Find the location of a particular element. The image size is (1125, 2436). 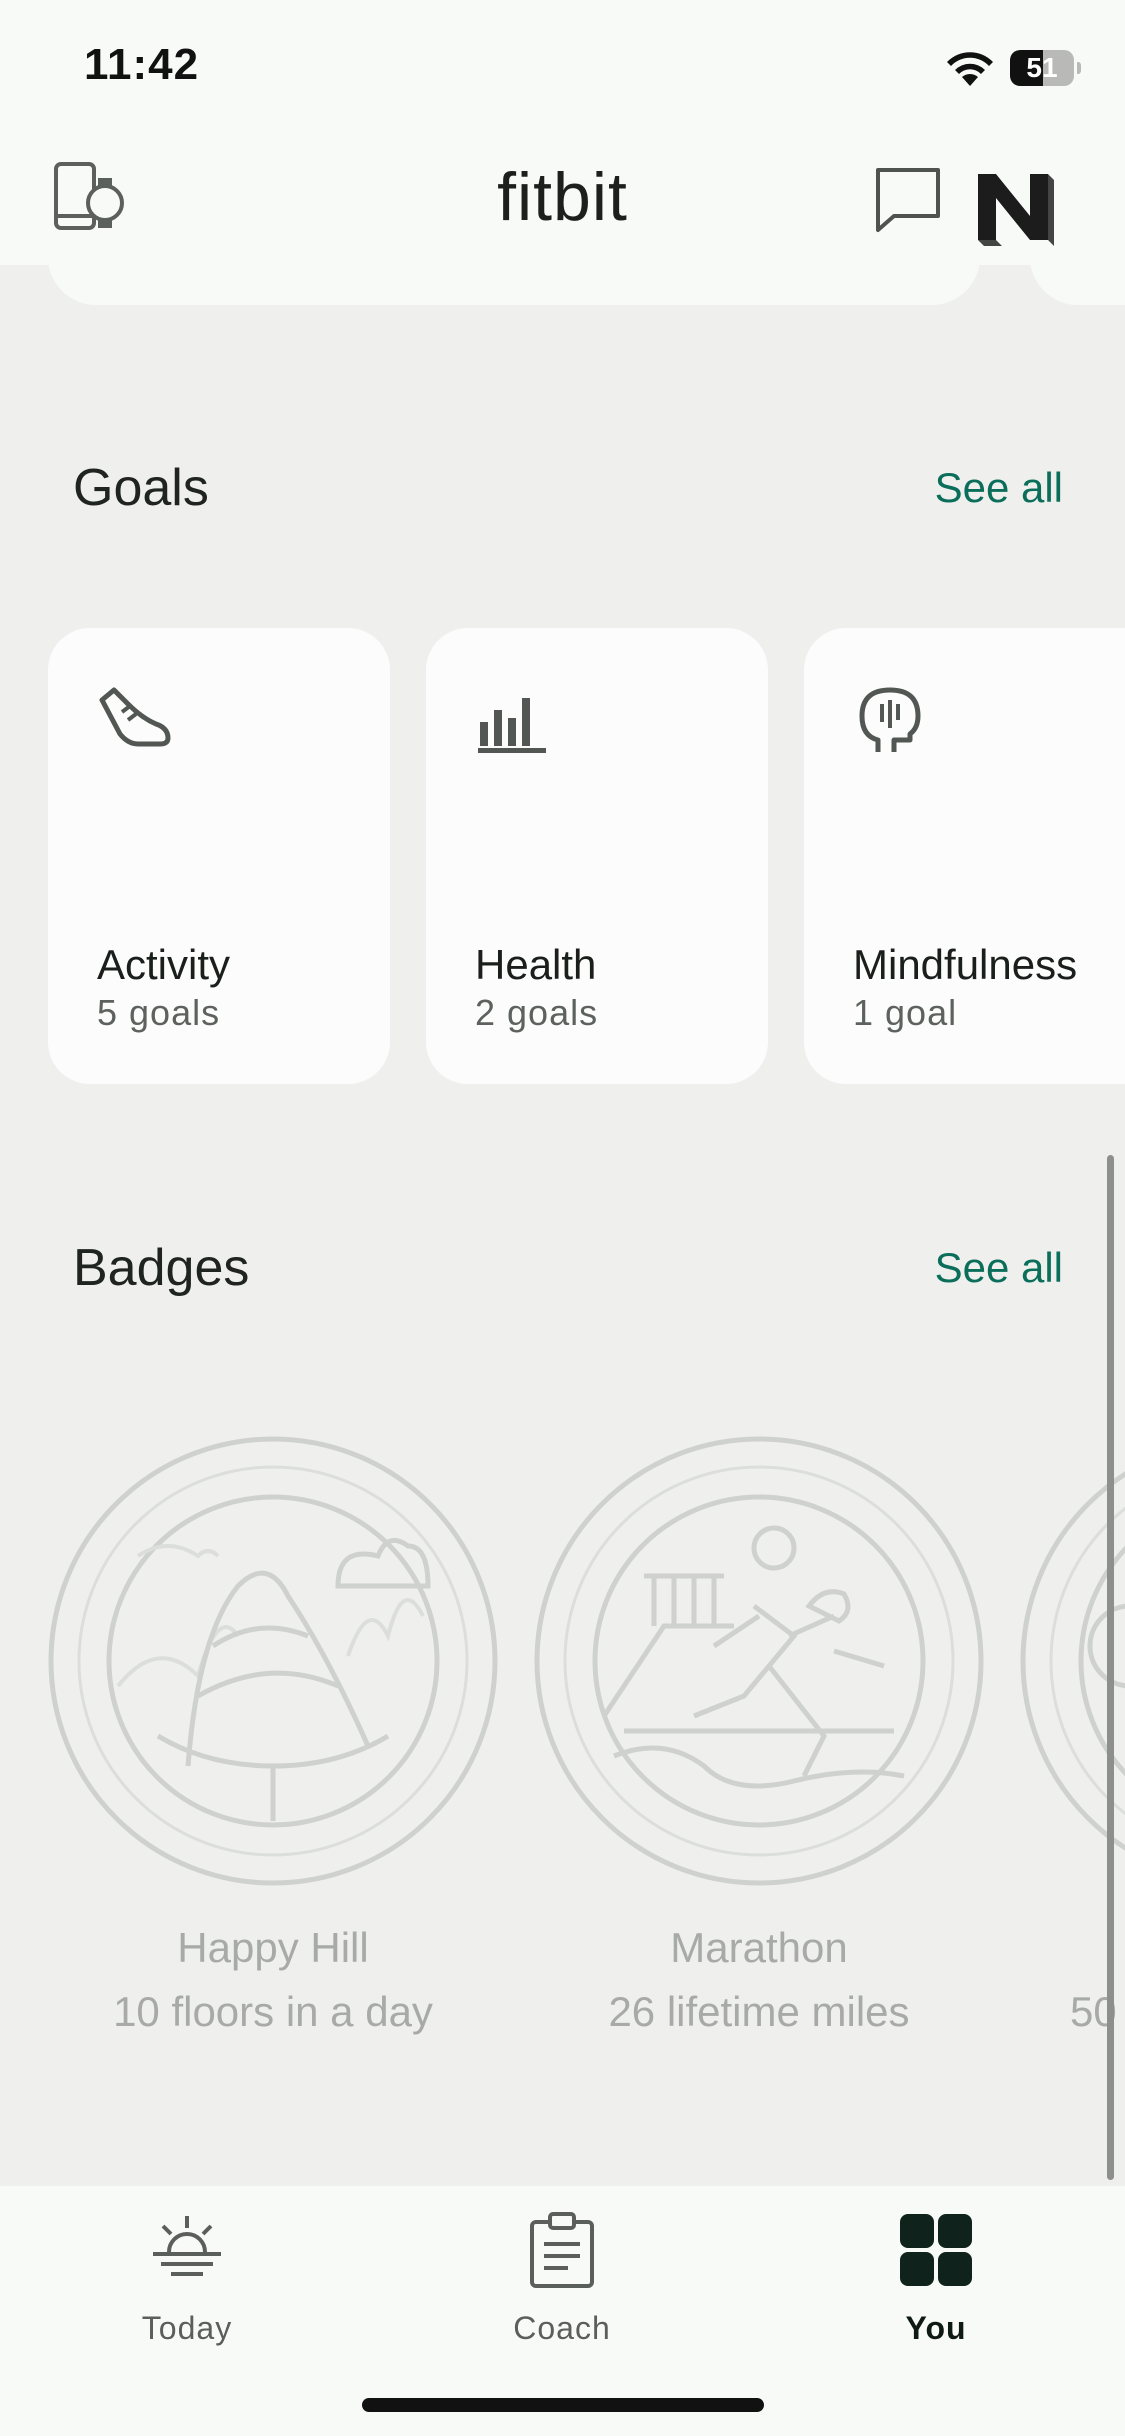

badge-desc: 26 lifetime miles is located at coordinates (759, 2011).